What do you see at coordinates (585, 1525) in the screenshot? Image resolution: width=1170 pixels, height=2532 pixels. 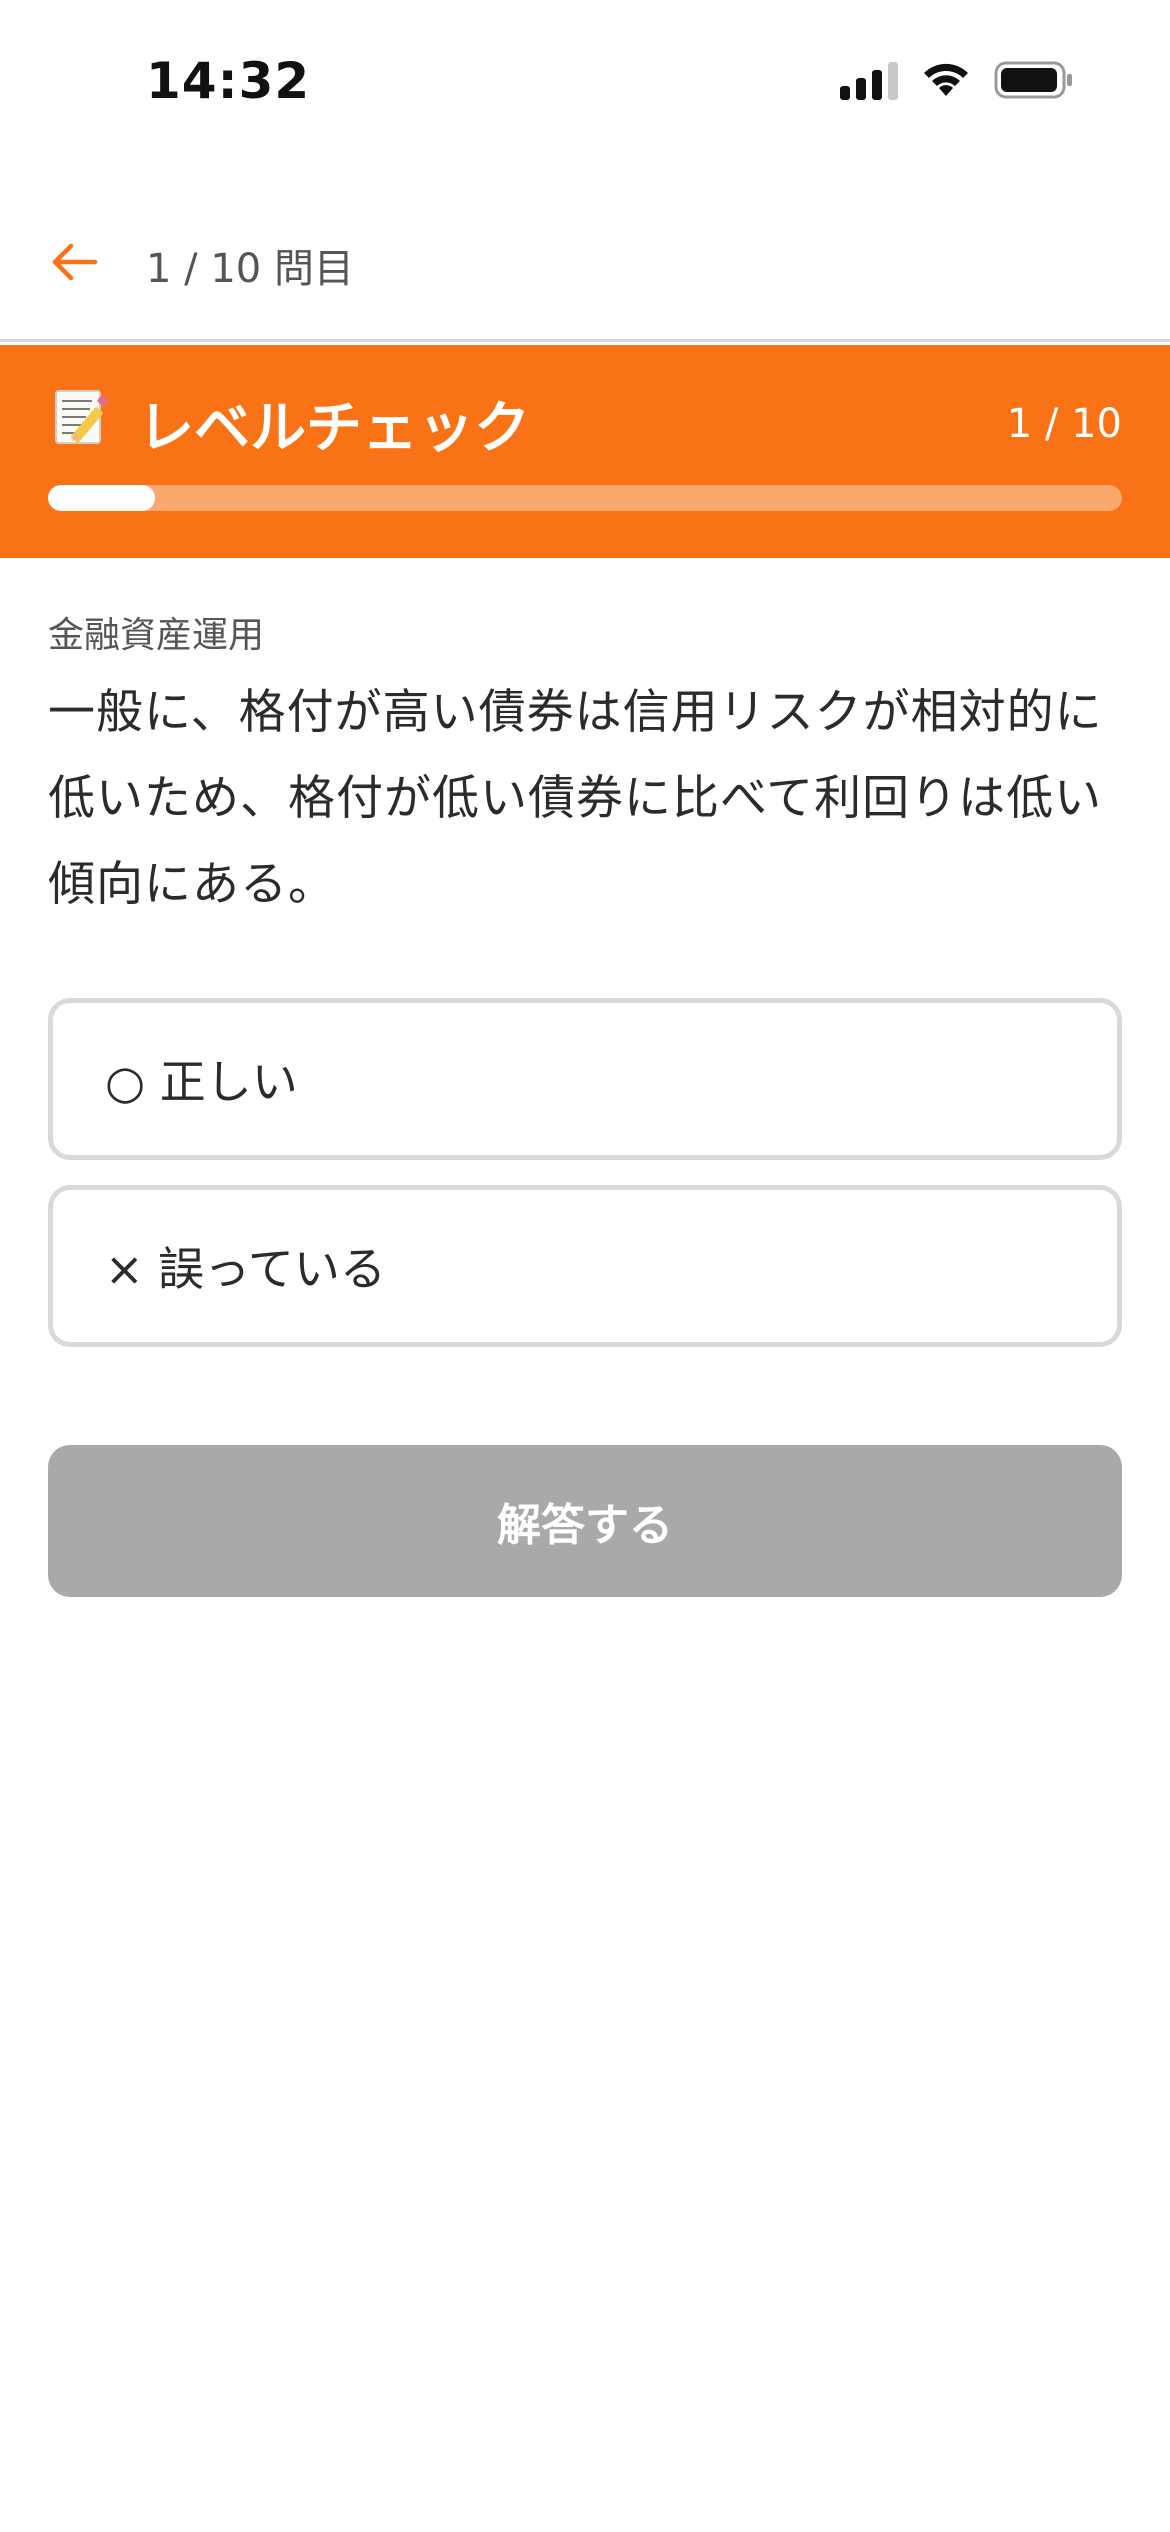 I see `submit-label: 解答する` at bounding box center [585, 1525].